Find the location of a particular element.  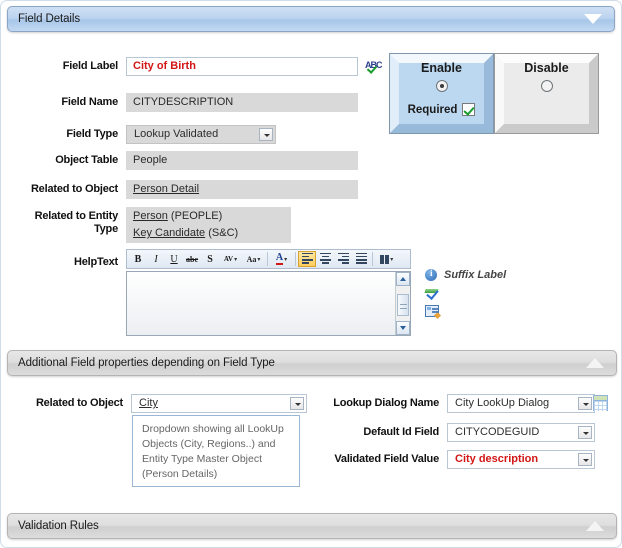

required-checkbox is located at coordinates (469, 109).